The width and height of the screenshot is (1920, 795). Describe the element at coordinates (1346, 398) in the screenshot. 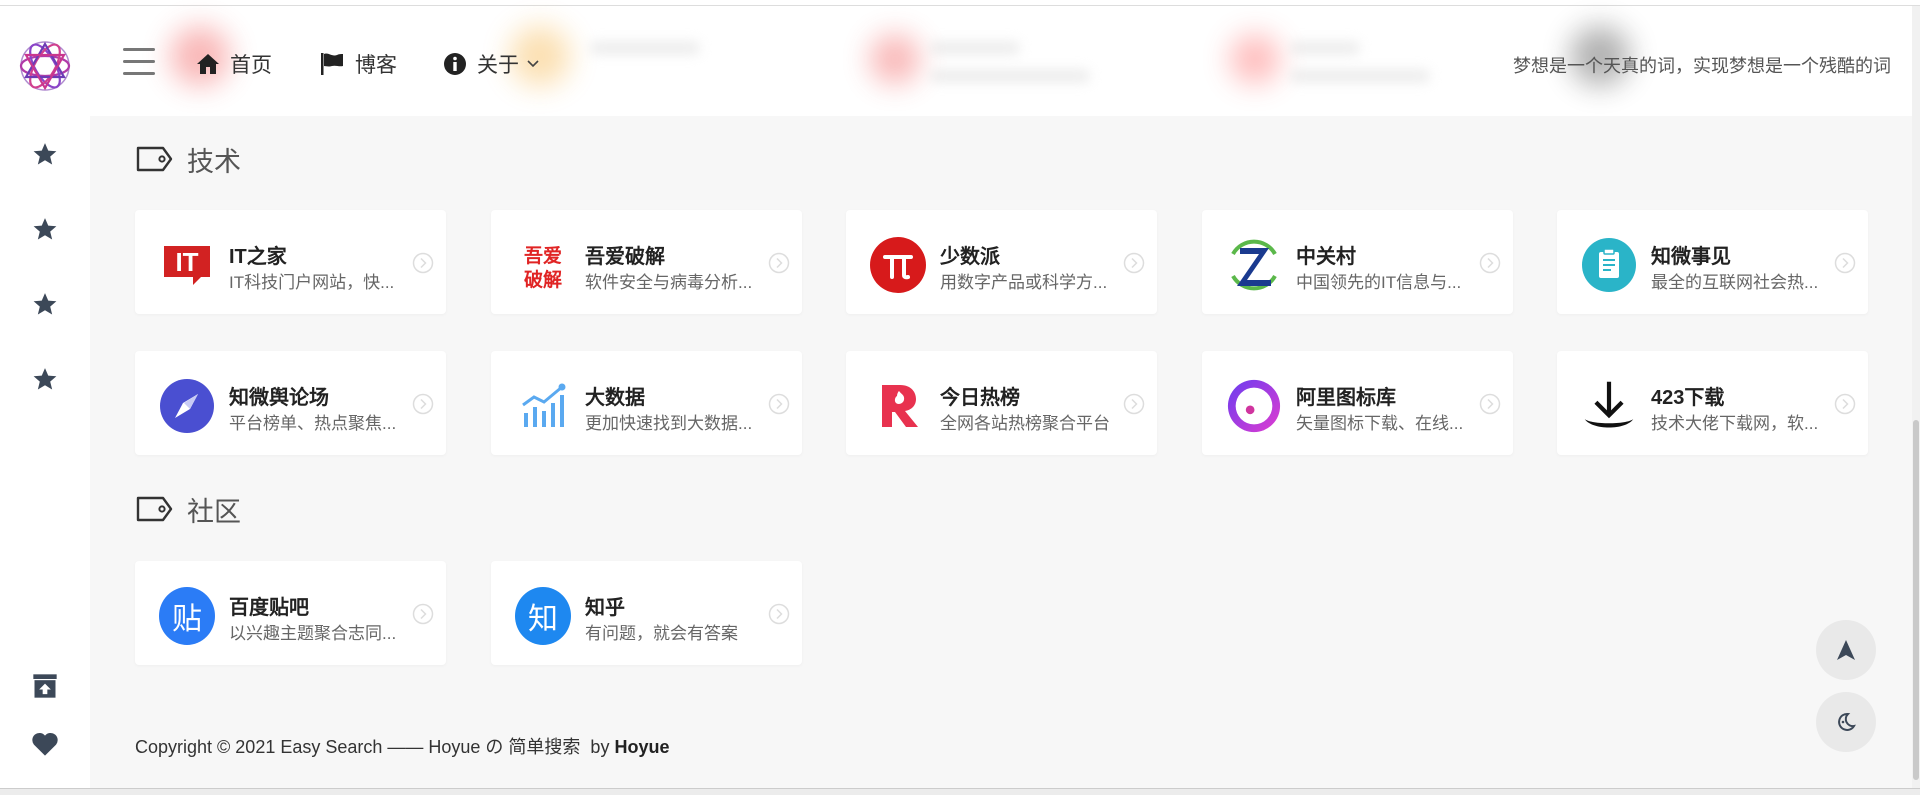

I see `card-title: 阿里图标库` at that location.